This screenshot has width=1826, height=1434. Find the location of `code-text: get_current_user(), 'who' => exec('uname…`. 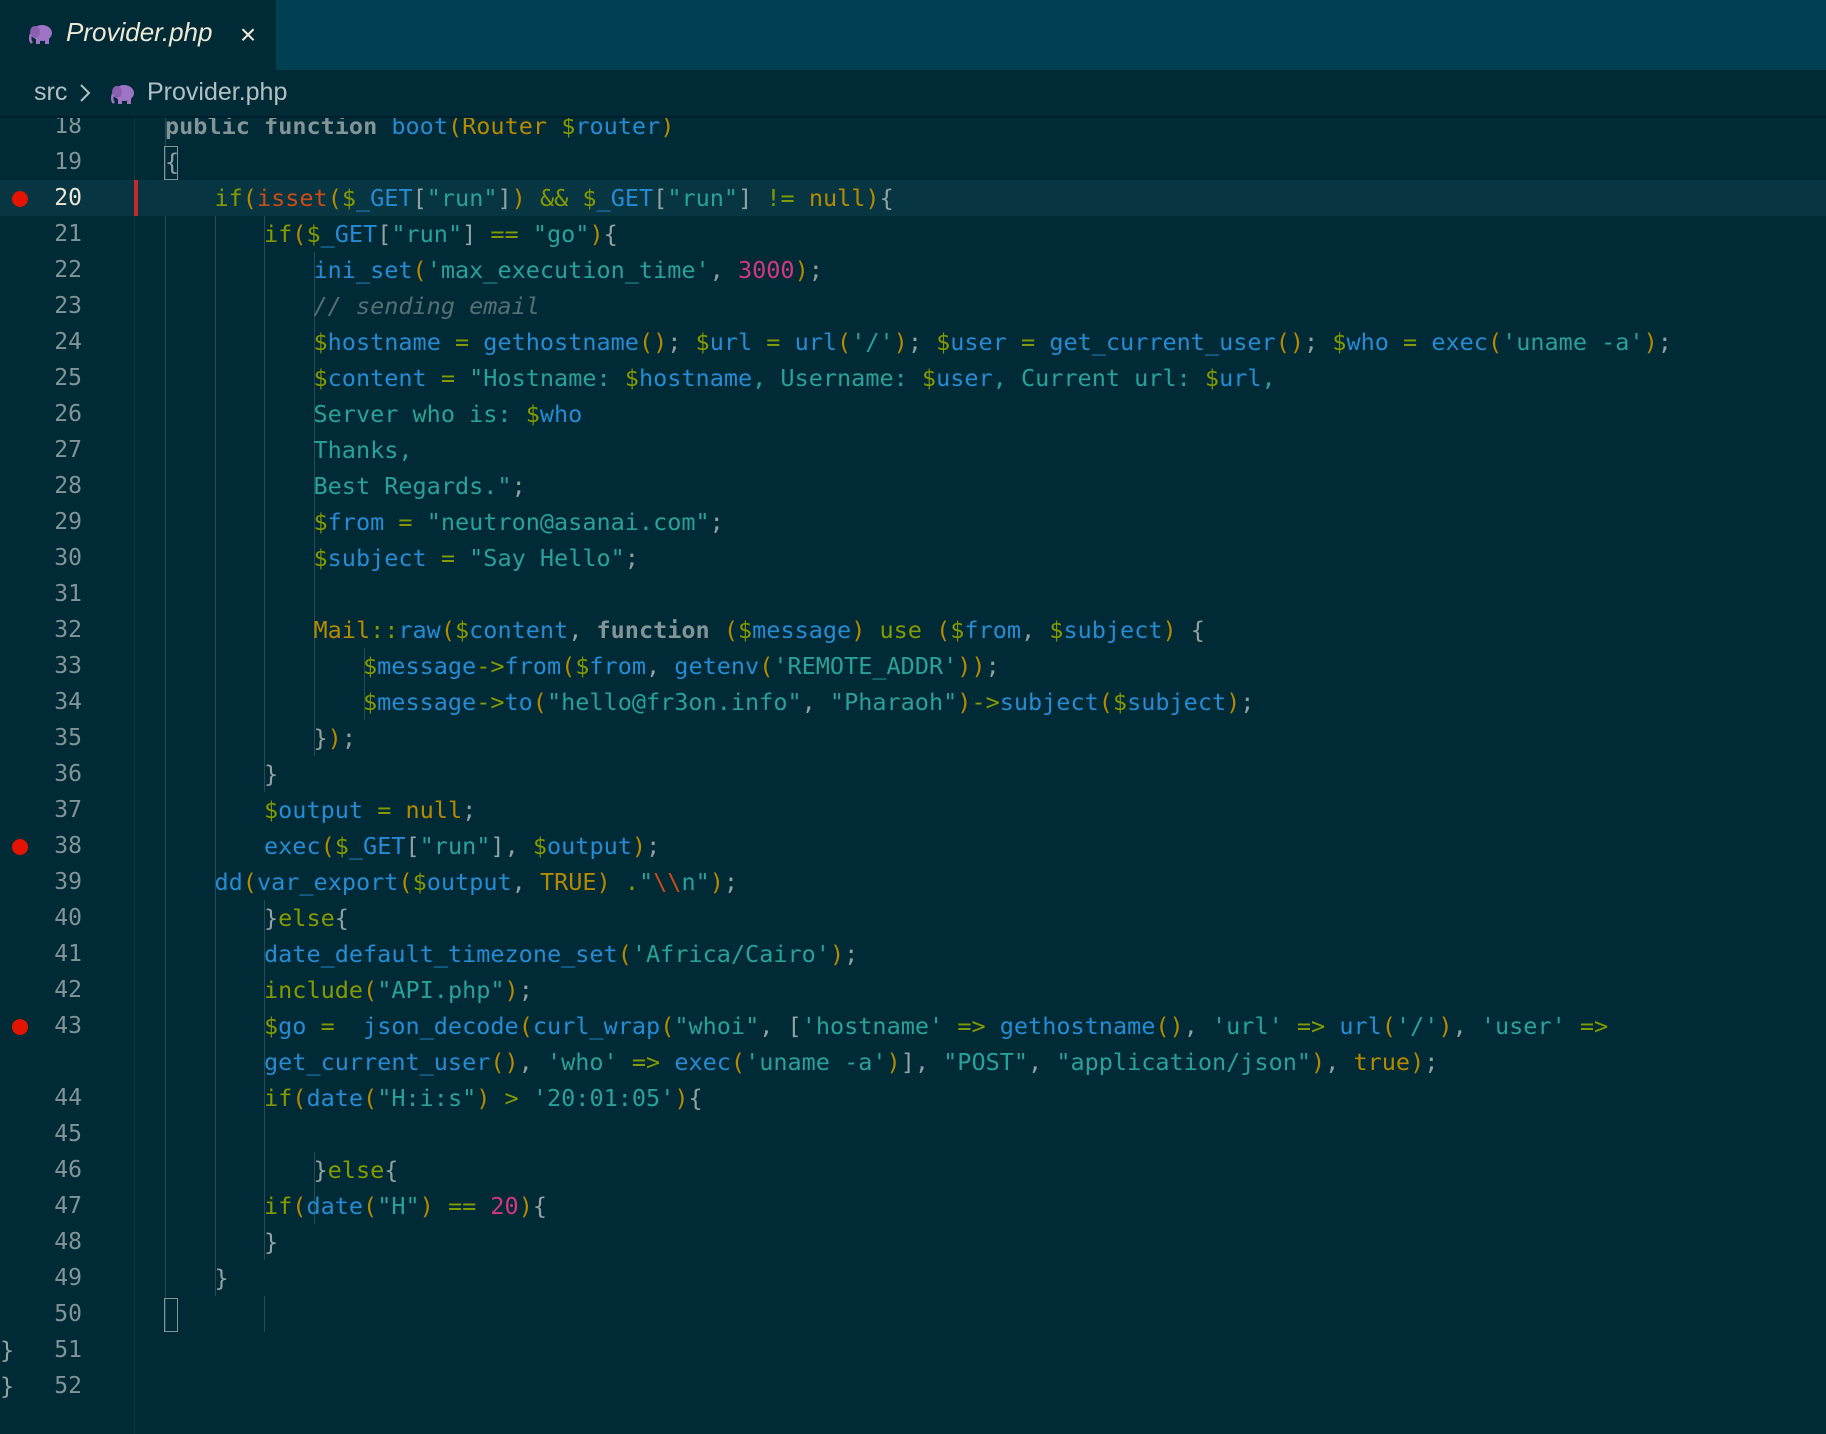

code-text: get_current_user(), 'who' => exec('uname… is located at coordinates (851, 1062).